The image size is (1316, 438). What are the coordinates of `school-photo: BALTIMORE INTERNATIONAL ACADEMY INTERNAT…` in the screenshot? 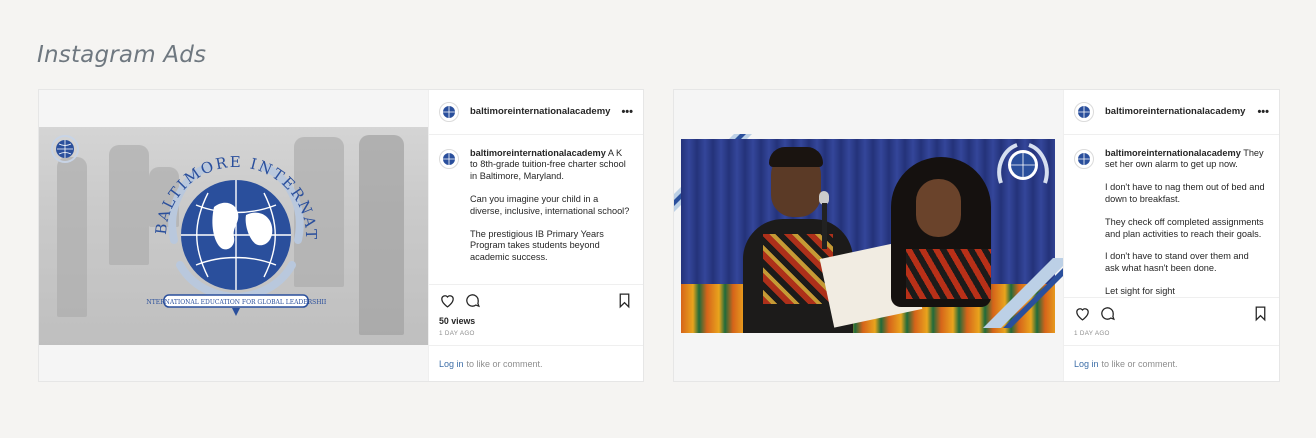 It's located at (233, 236).